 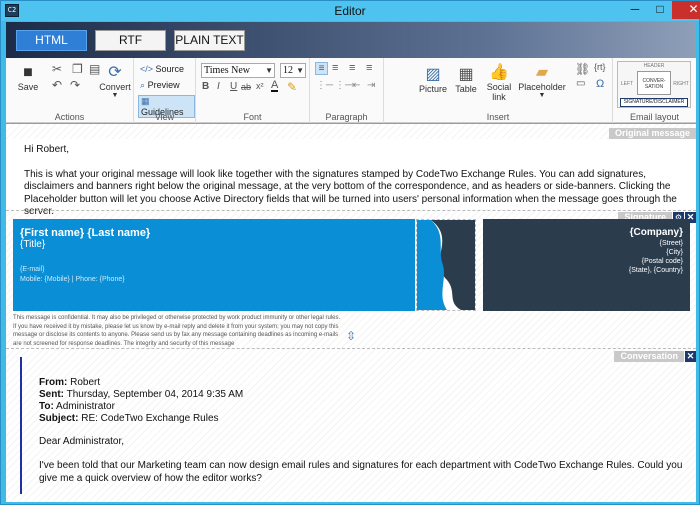 I want to click on maximize-button: □, so click(x=660, y=10).